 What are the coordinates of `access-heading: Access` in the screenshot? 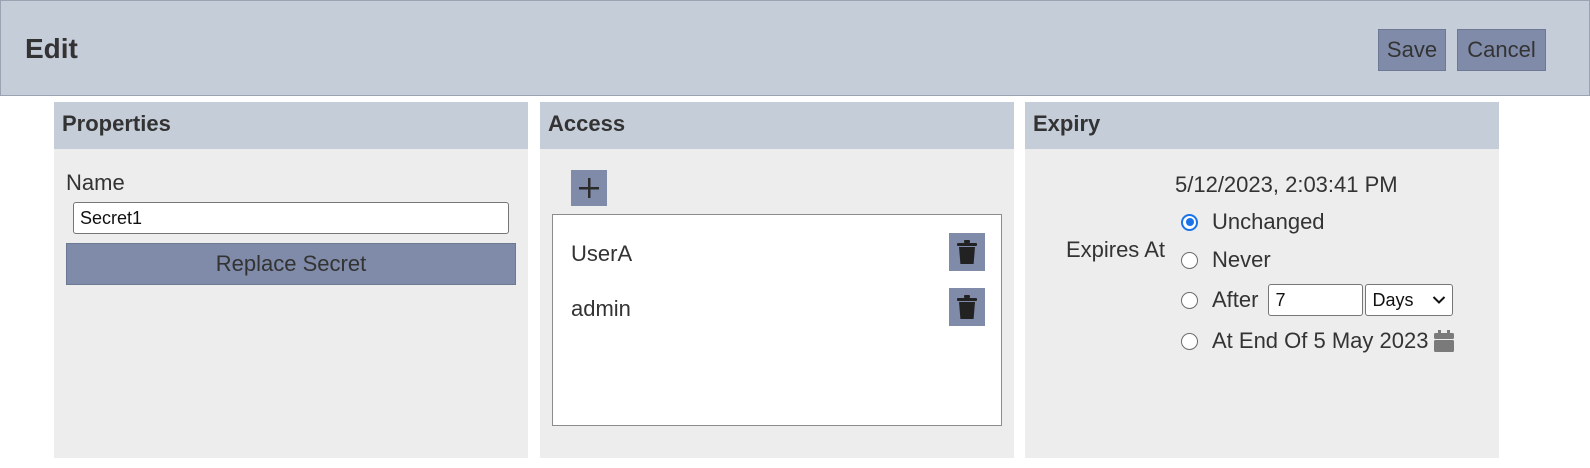 It's located at (777, 125).